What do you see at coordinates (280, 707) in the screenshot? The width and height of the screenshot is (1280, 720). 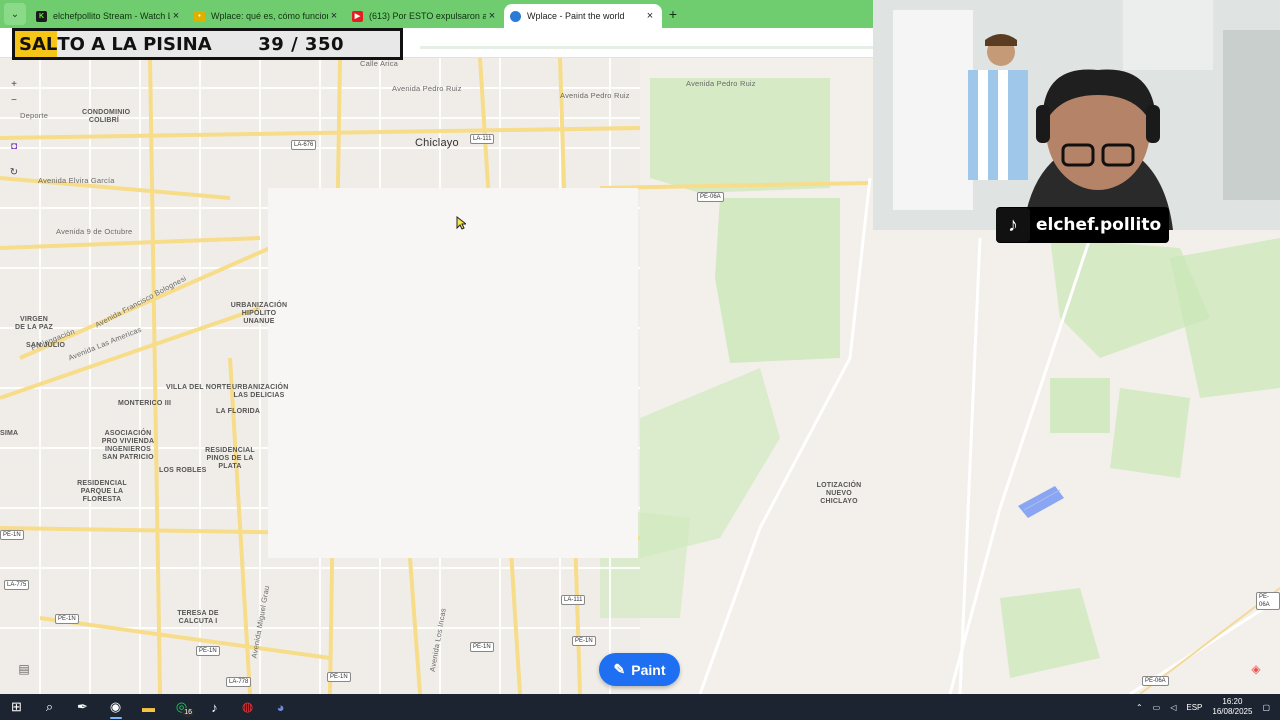 I see `discord-icon: ◕` at bounding box center [280, 707].